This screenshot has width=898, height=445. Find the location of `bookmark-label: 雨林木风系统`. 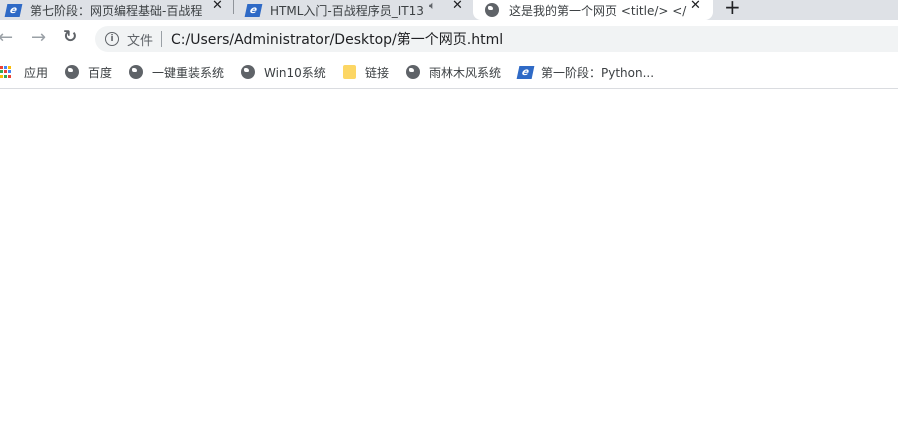

bookmark-label: 雨林木风系统 is located at coordinates (465, 72).